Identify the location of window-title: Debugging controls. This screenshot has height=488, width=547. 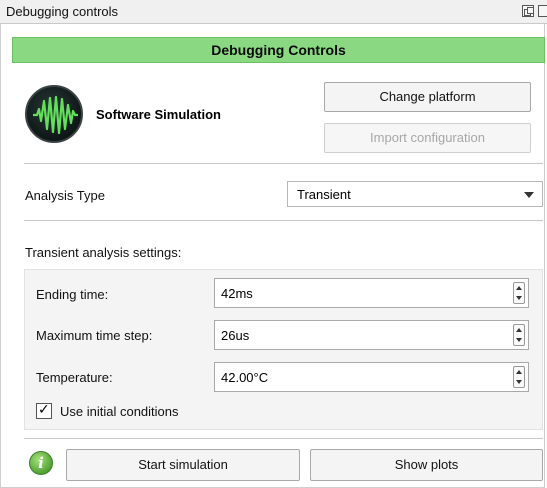
(62, 11).